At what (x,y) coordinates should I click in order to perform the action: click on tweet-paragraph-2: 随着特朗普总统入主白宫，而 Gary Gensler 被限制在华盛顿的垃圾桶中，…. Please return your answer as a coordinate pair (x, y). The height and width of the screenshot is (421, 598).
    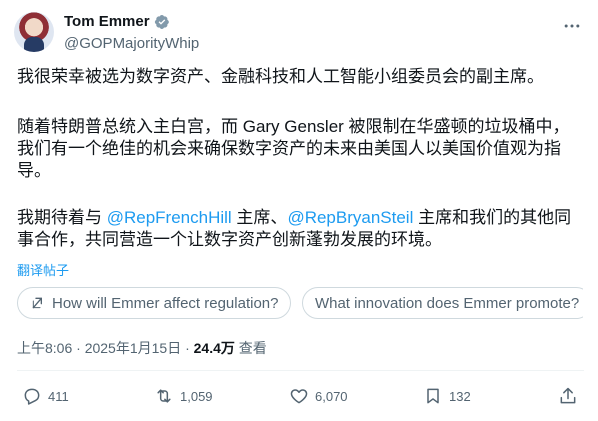
    Looking at the image, I should click on (293, 148).